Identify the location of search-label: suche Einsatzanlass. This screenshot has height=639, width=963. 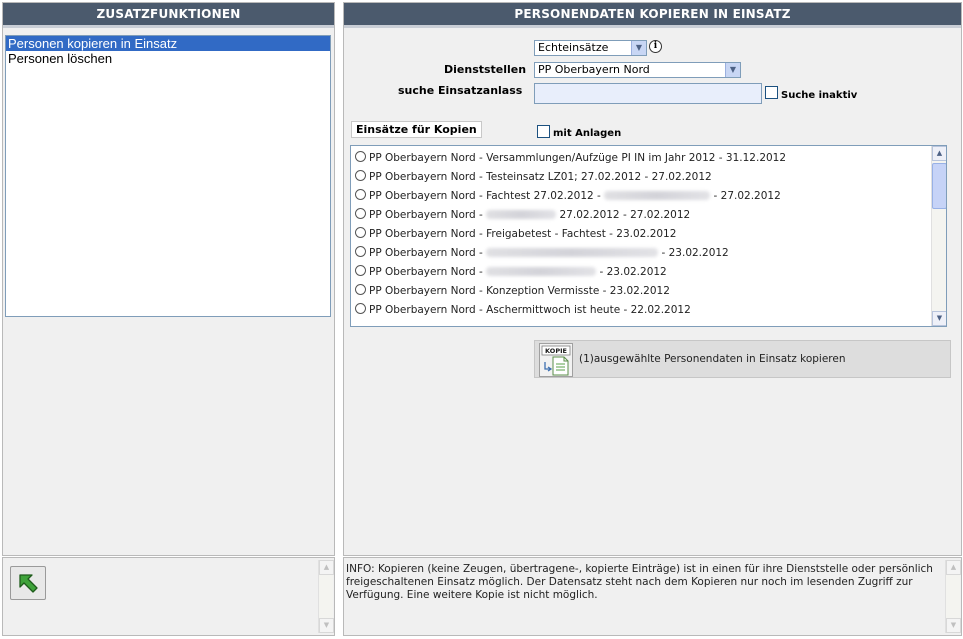
(460, 90).